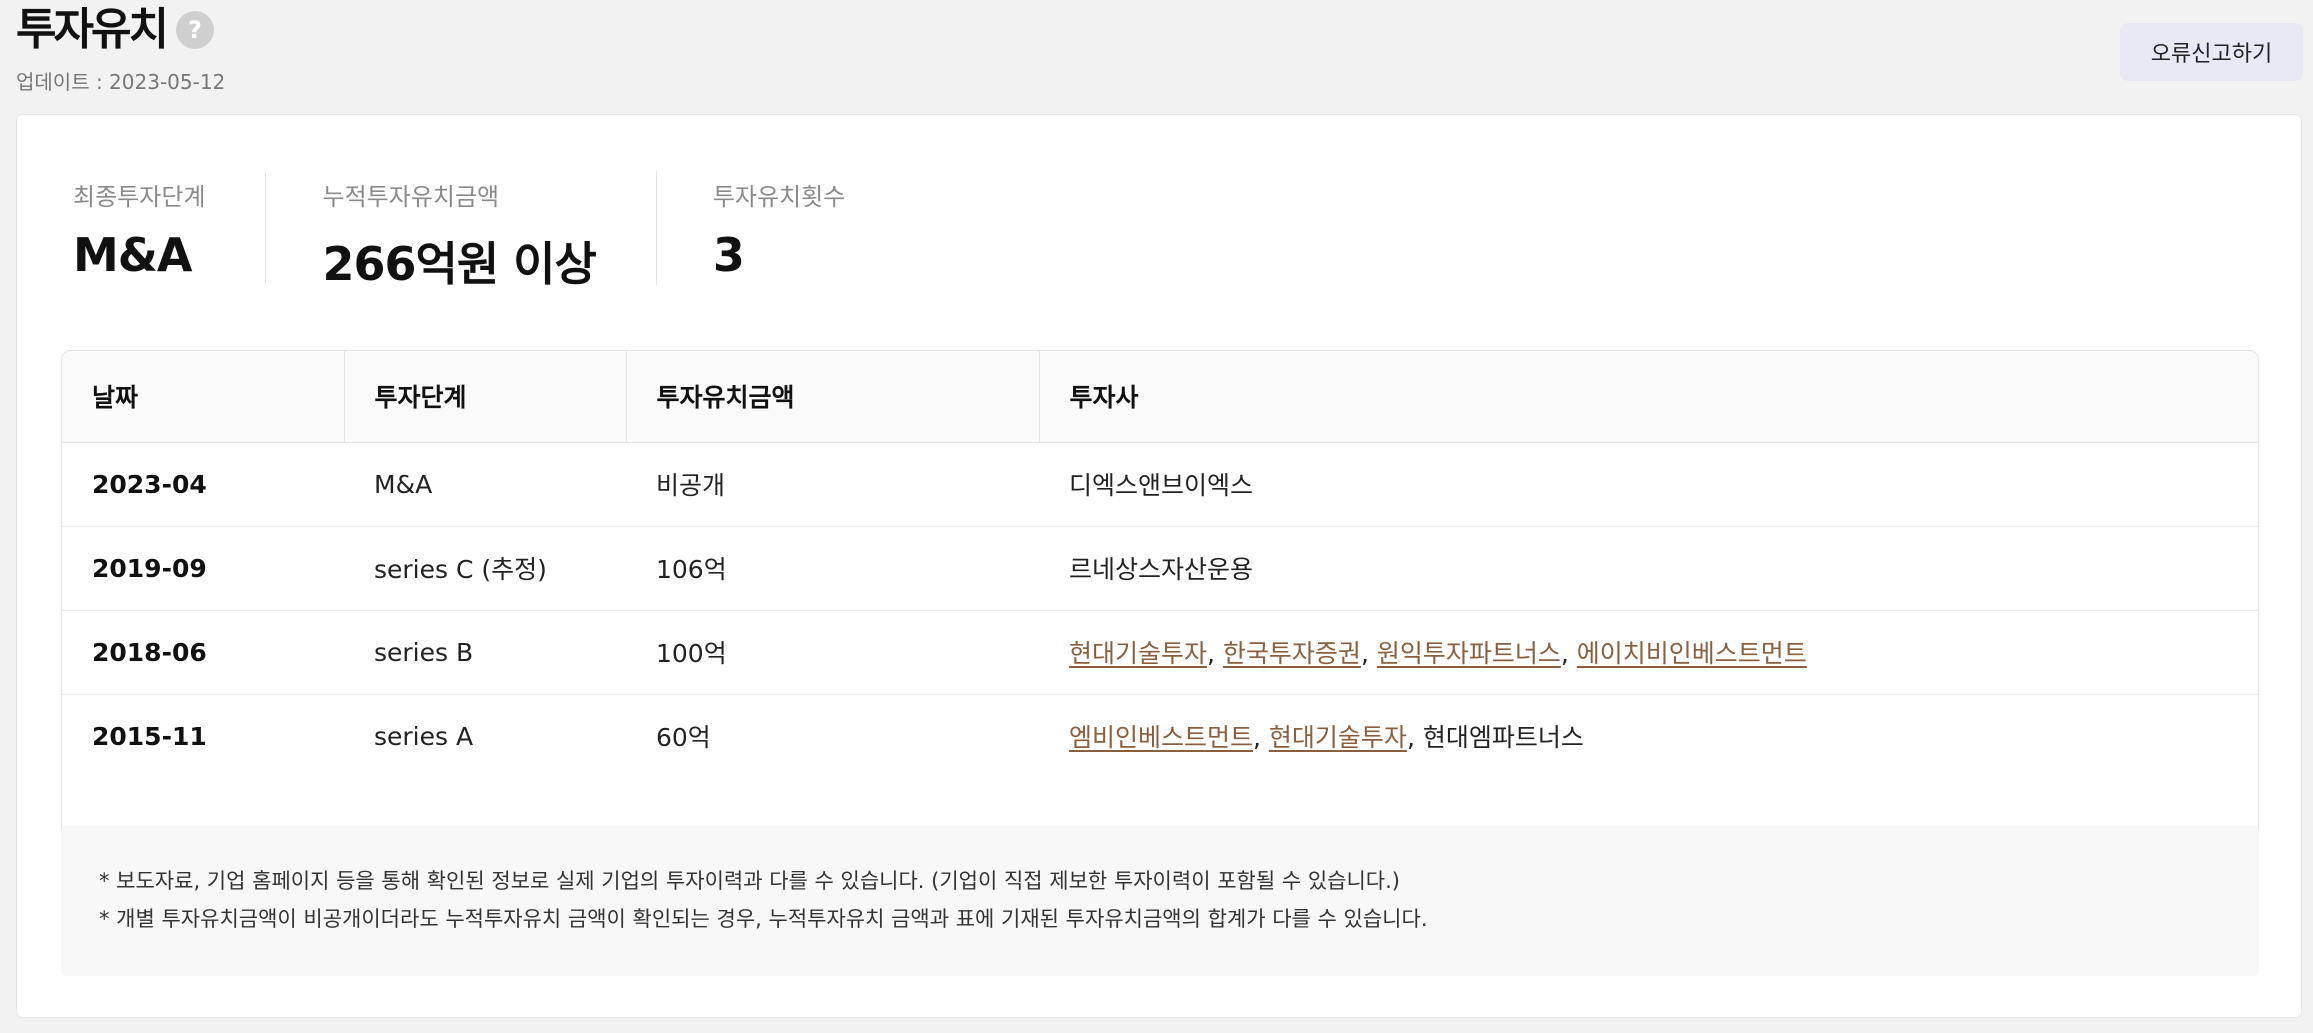 The image size is (2313, 1033). I want to click on cell-date: 2015-11, so click(149, 736).